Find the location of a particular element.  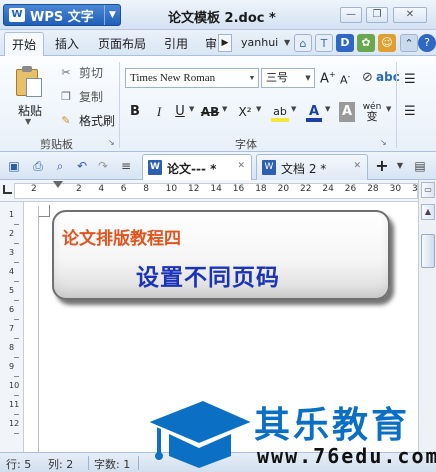

doc-tab-document2: W 文档 2 * ✕ is located at coordinates (312, 167).